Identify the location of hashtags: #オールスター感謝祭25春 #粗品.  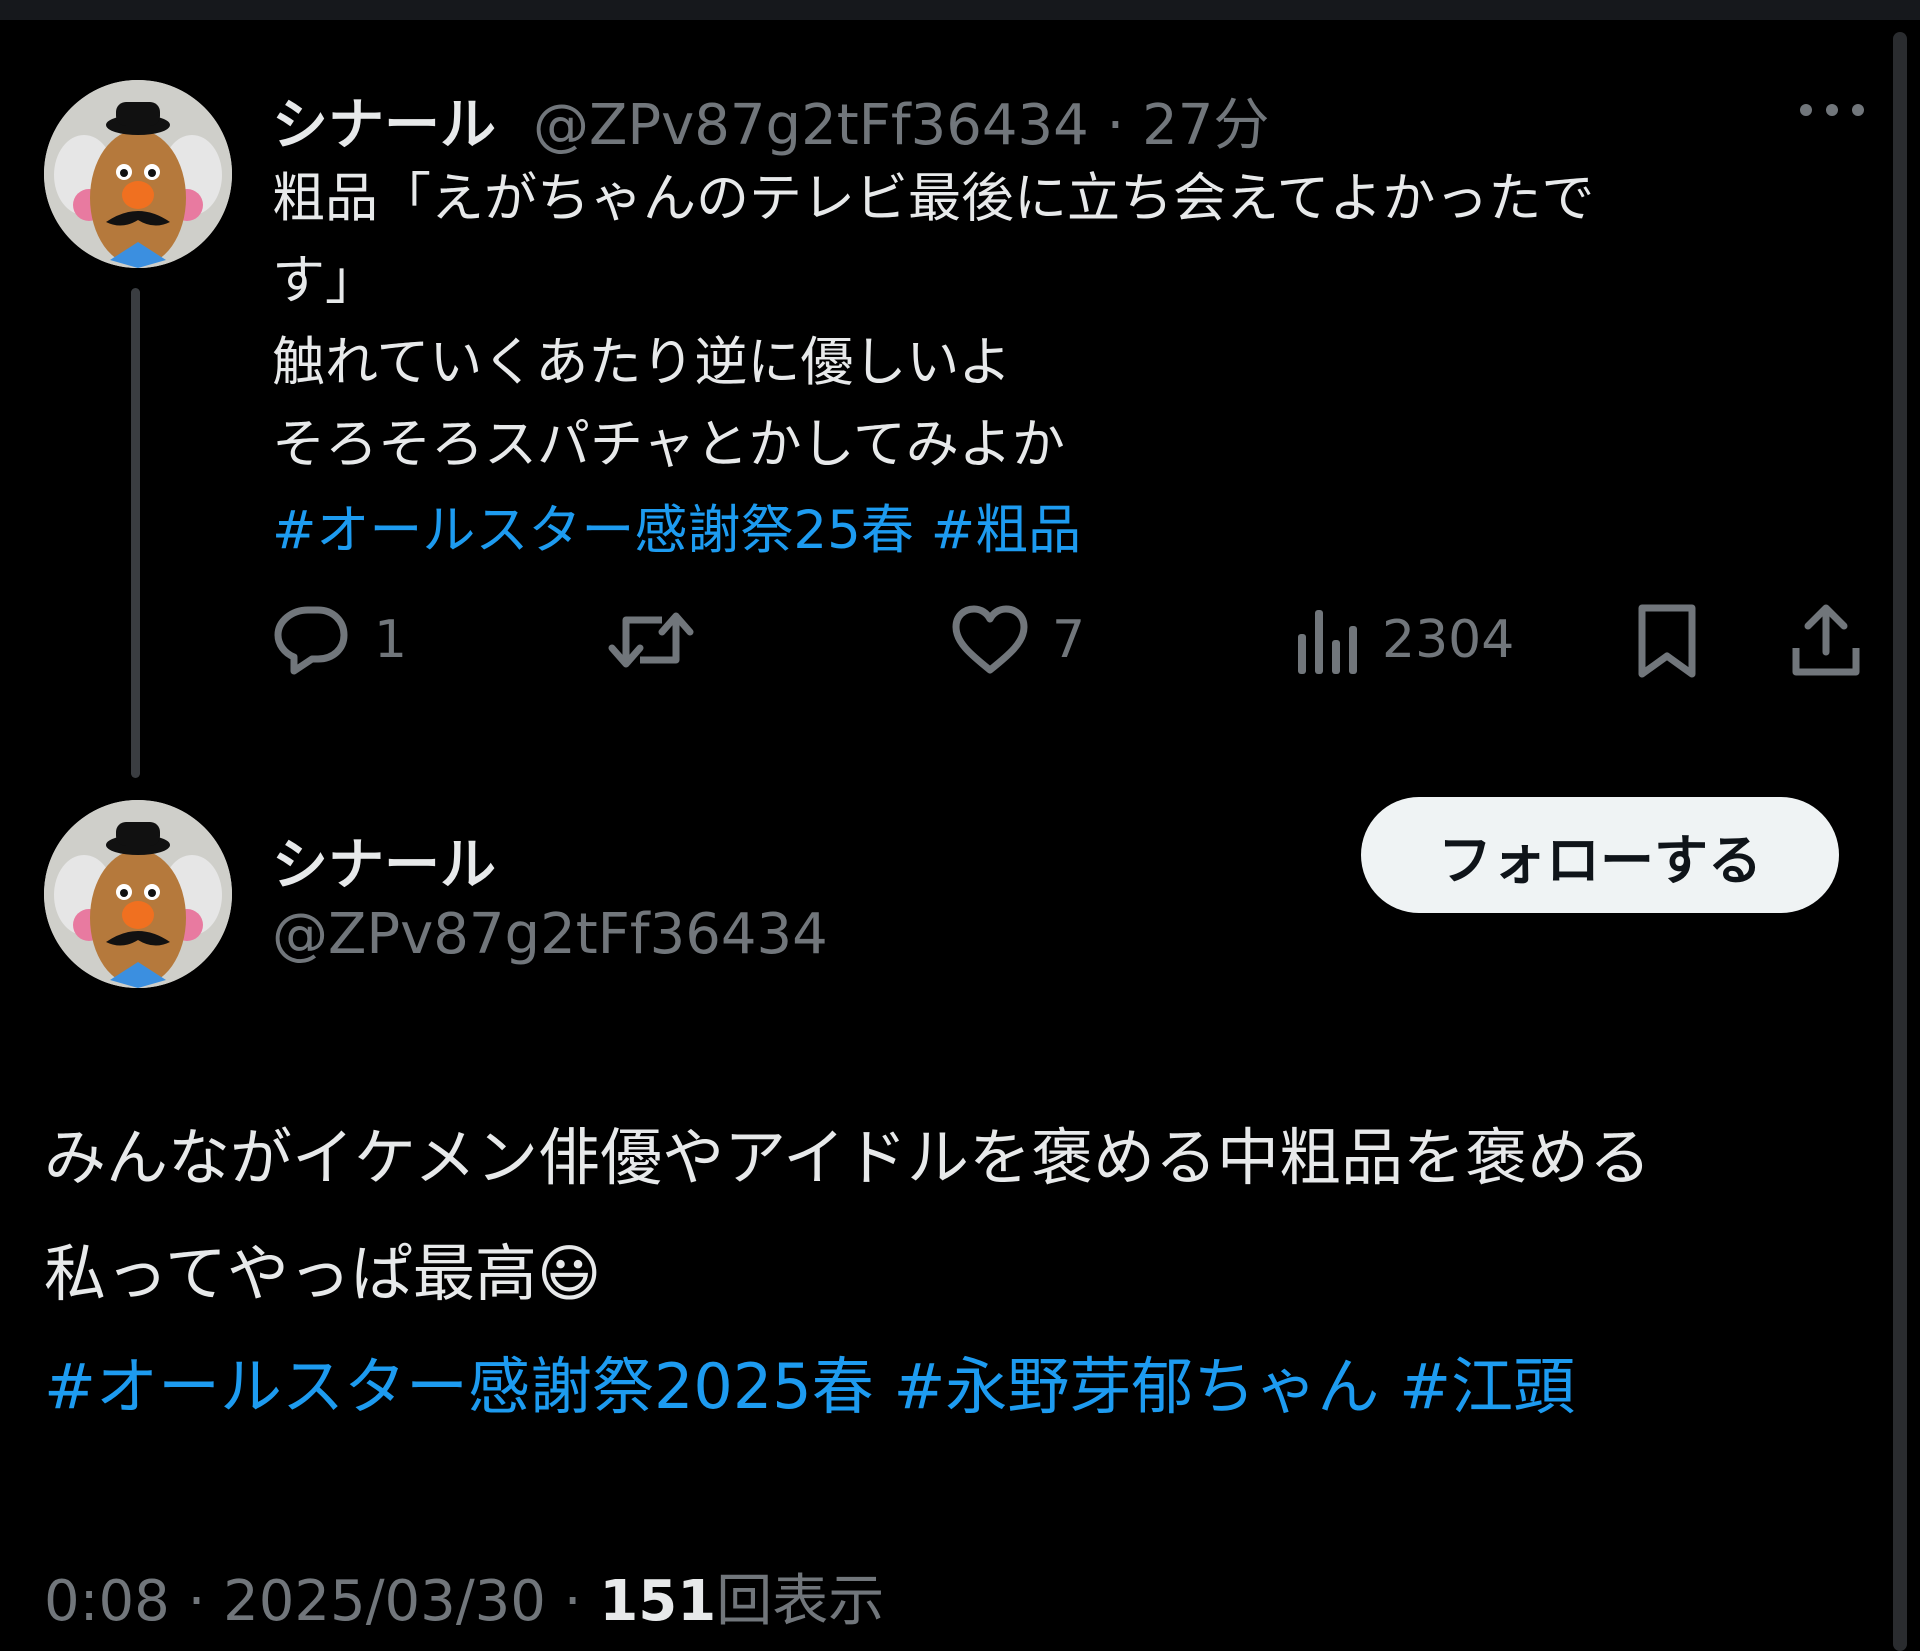
(676, 526).